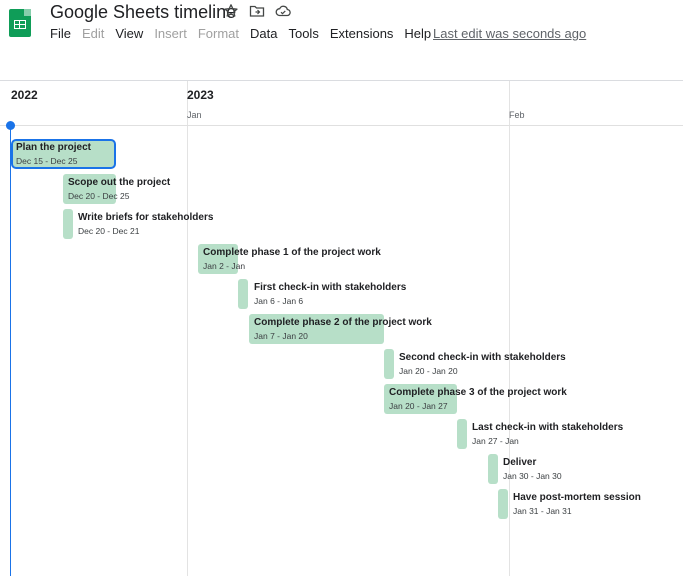  What do you see at coordinates (99, 196) in the screenshot?
I see `task-dates: Dec 20 - Dec 25` at bounding box center [99, 196].